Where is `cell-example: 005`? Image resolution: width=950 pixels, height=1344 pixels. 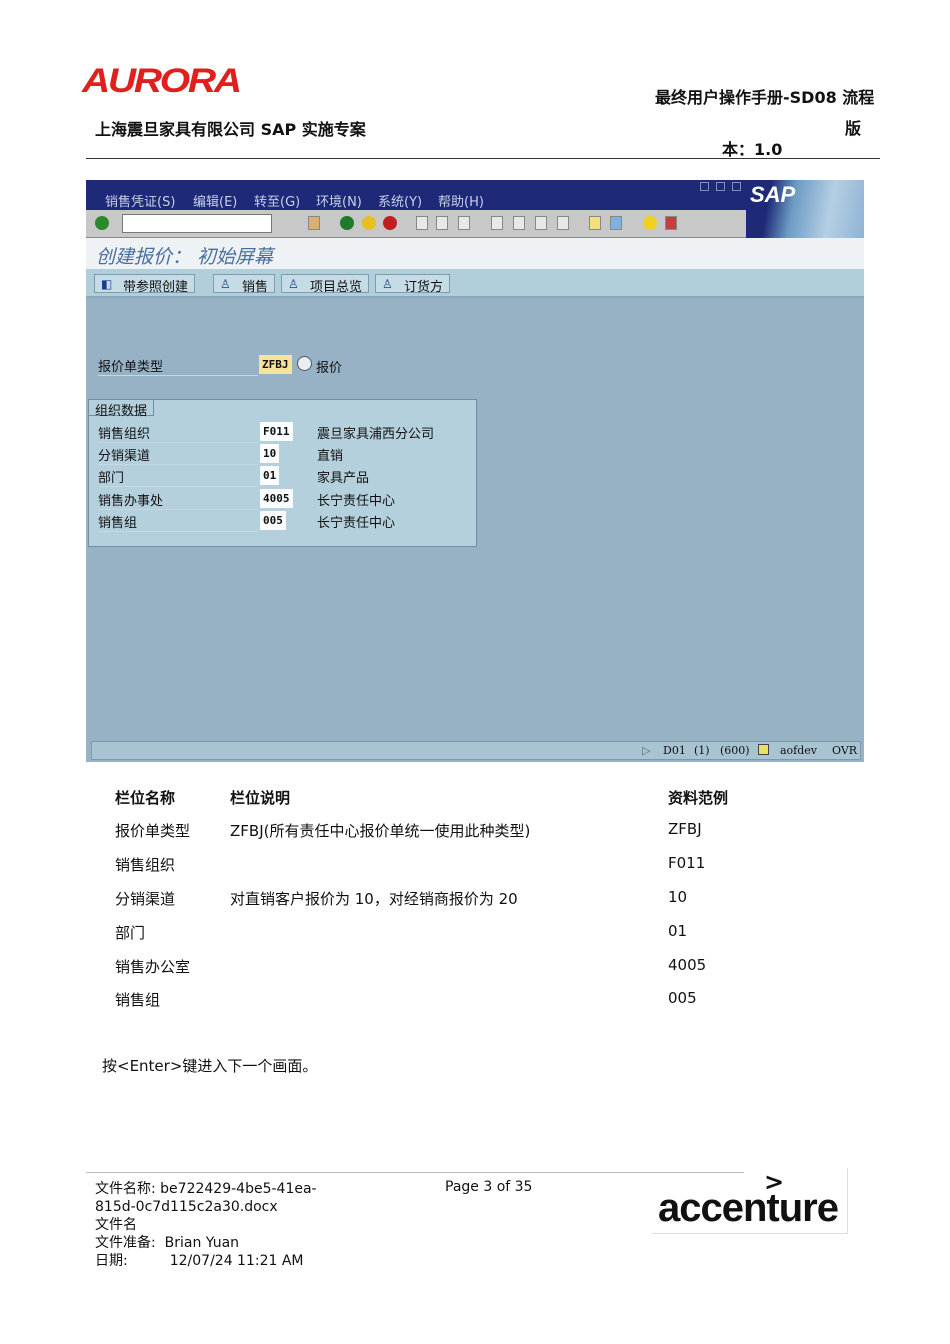 cell-example: 005 is located at coordinates (682, 998).